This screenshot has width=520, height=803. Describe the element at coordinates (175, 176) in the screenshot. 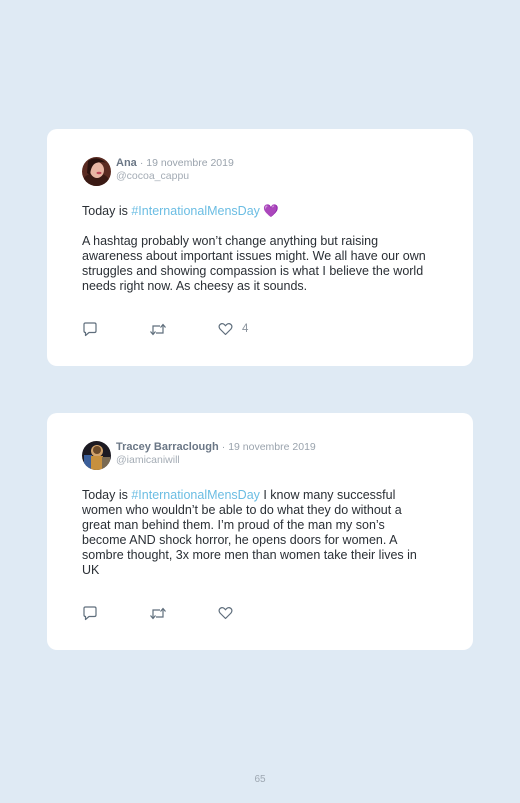

I see `author-handle: @cocoa_cappu` at that location.